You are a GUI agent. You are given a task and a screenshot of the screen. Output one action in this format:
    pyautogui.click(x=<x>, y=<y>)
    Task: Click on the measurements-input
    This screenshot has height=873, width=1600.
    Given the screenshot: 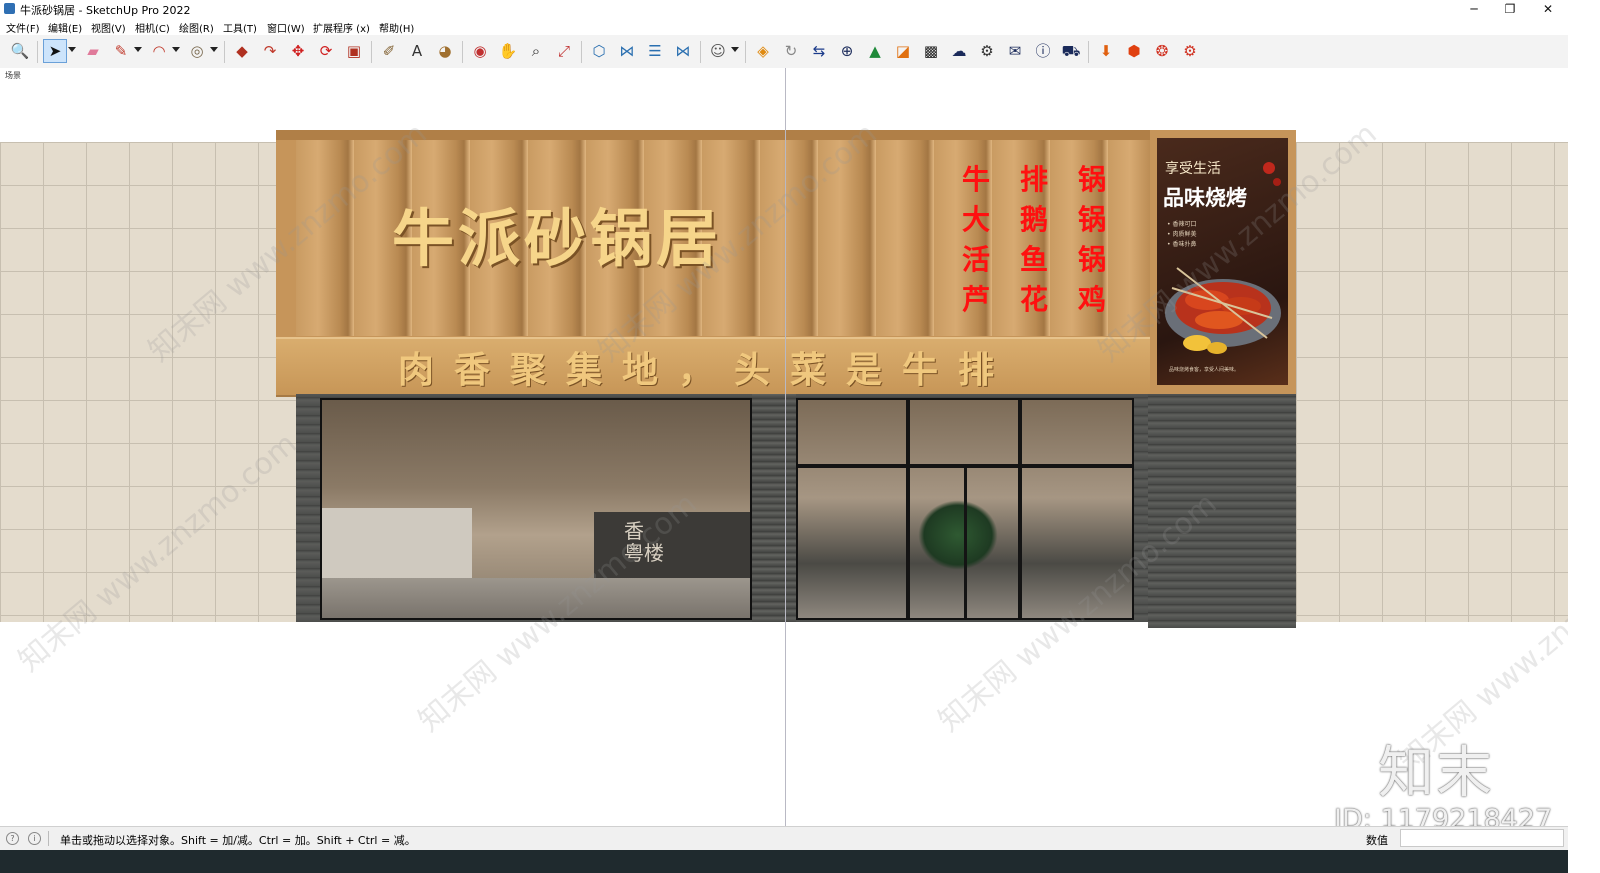 What is the action you would take?
    pyautogui.click(x=1482, y=838)
    